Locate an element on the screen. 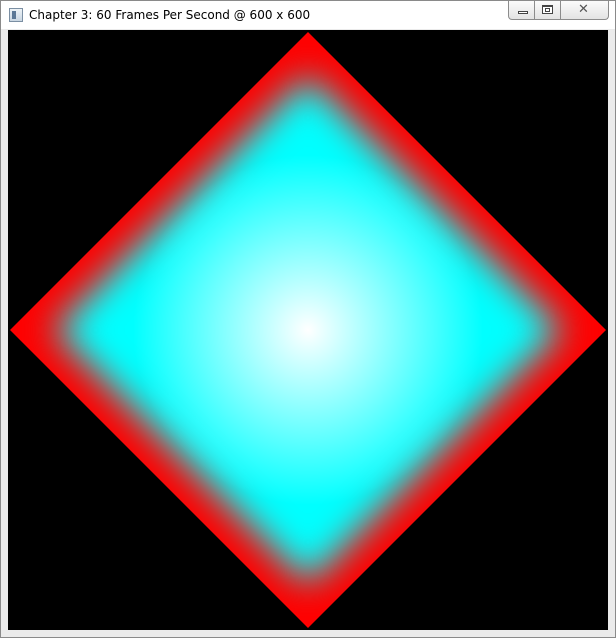  maximize-icon is located at coordinates (547, 9).